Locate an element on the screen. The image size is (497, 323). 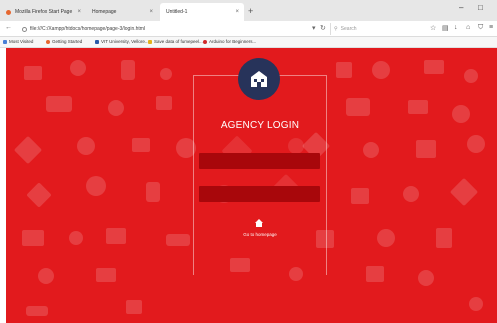
bookmark-label: Getting Started is located at coordinates (67, 41).